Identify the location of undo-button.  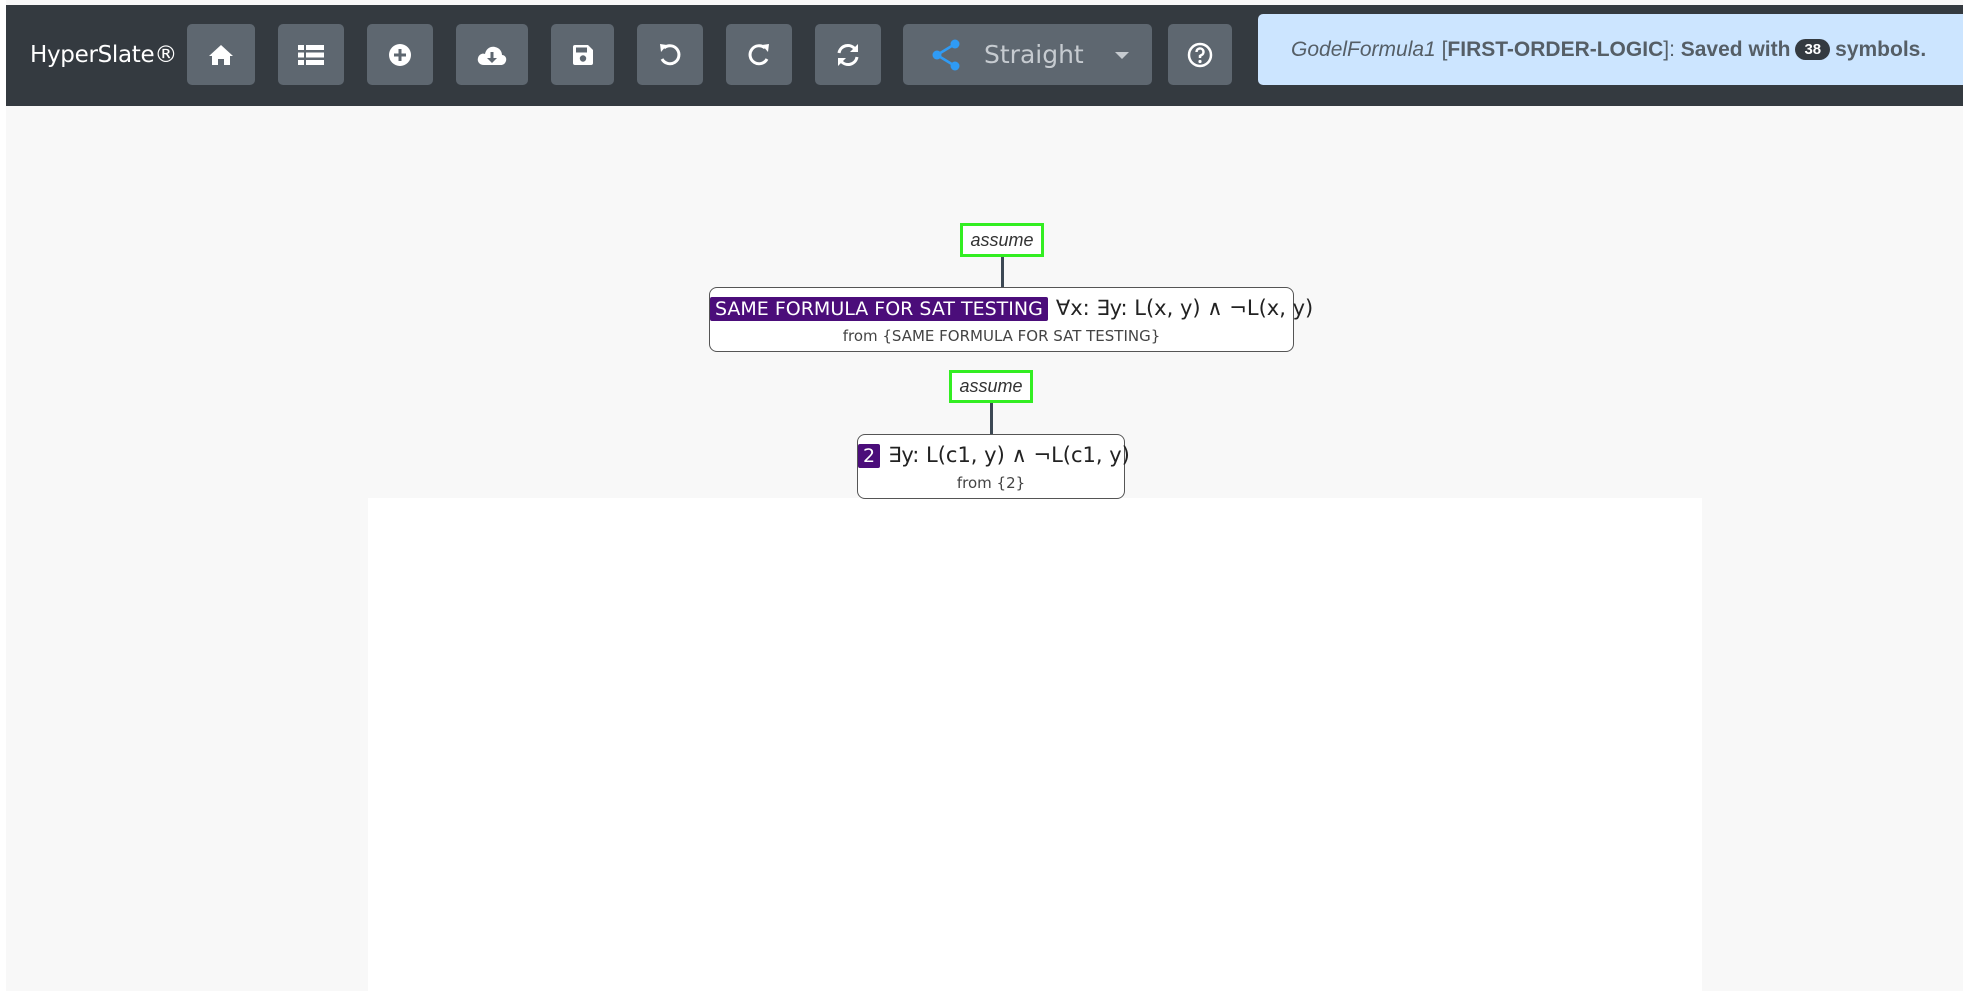
(670, 54).